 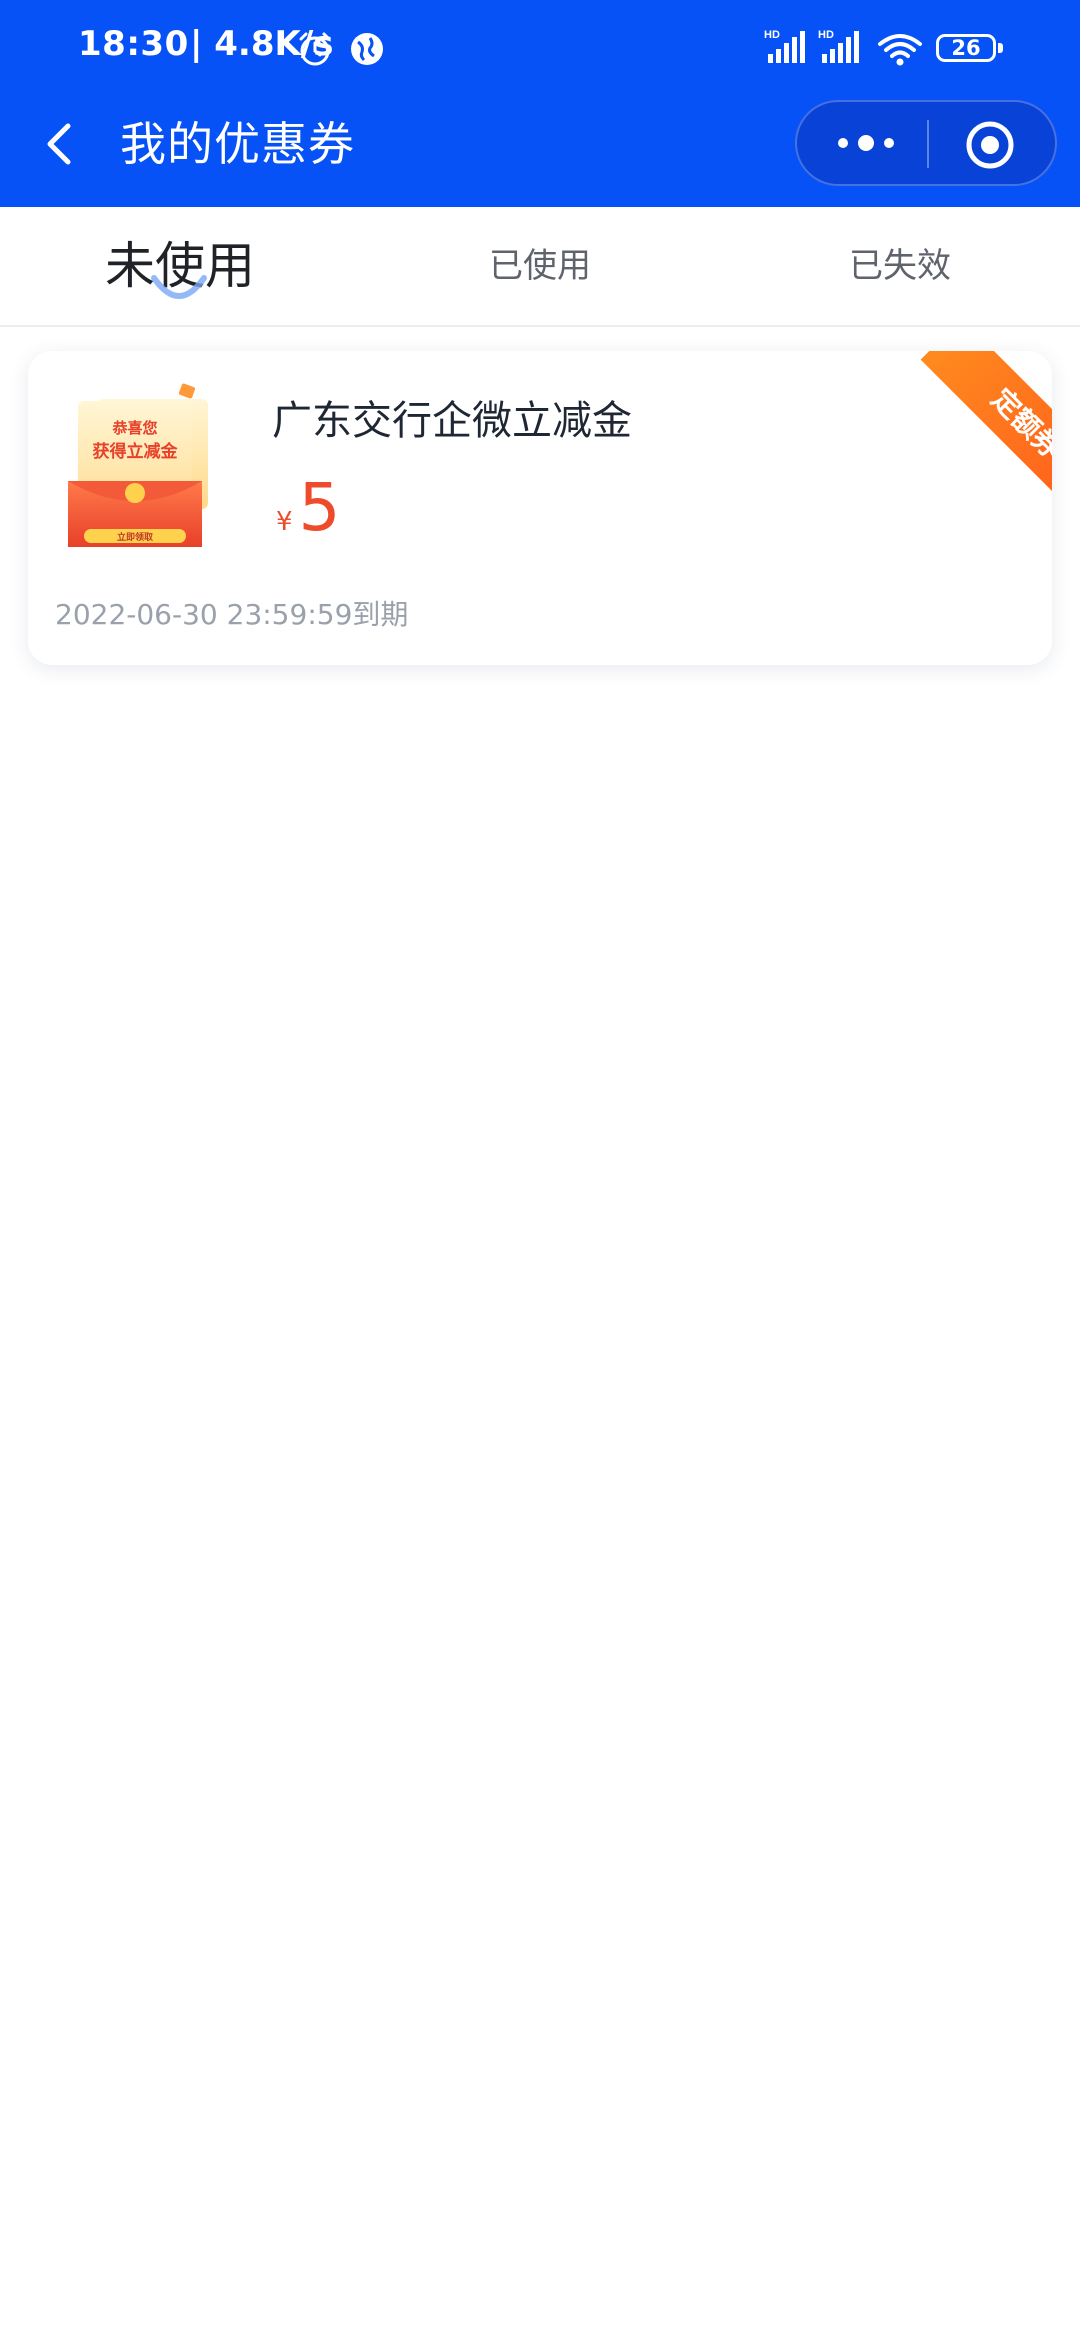 What do you see at coordinates (540, 103) in the screenshot?
I see `top-bar: 18:30 | 4.8K/s HD HD 26 我的优惠券` at bounding box center [540, 103].